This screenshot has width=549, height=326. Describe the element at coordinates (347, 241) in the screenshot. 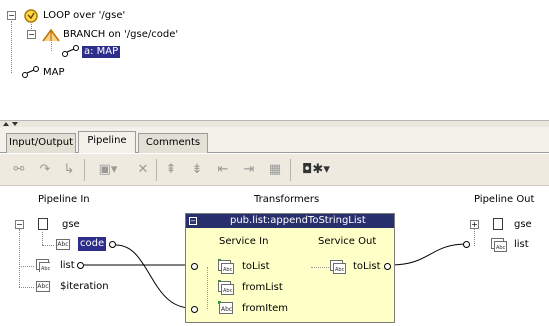

I see `service-out-header: Service Out` at that location.